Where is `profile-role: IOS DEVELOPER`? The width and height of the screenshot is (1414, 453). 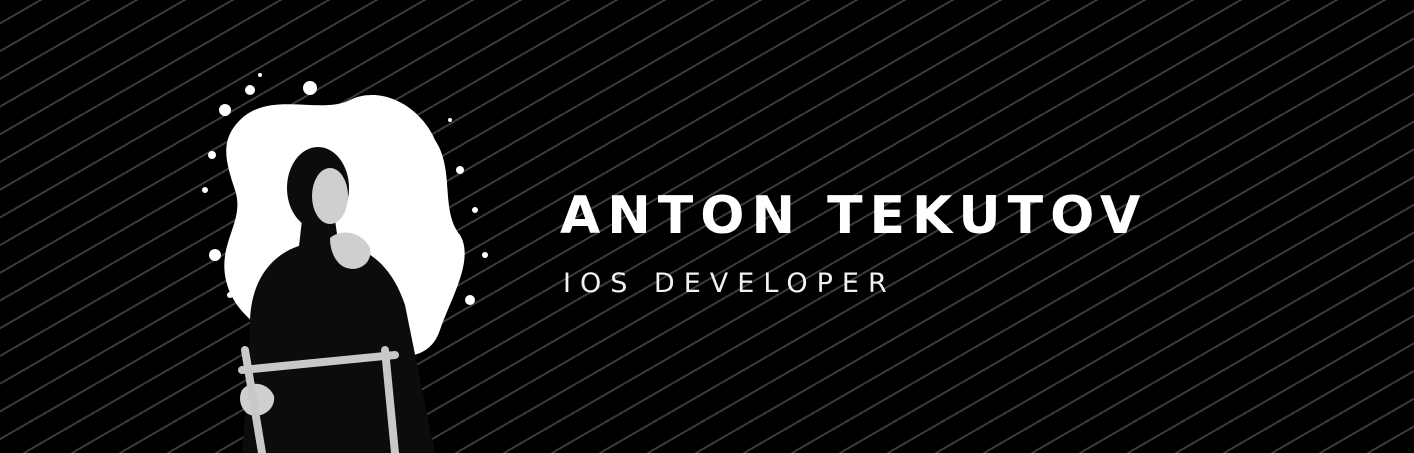
profile-role: IOS DEVELOPER is located at coordinates (729, 283).